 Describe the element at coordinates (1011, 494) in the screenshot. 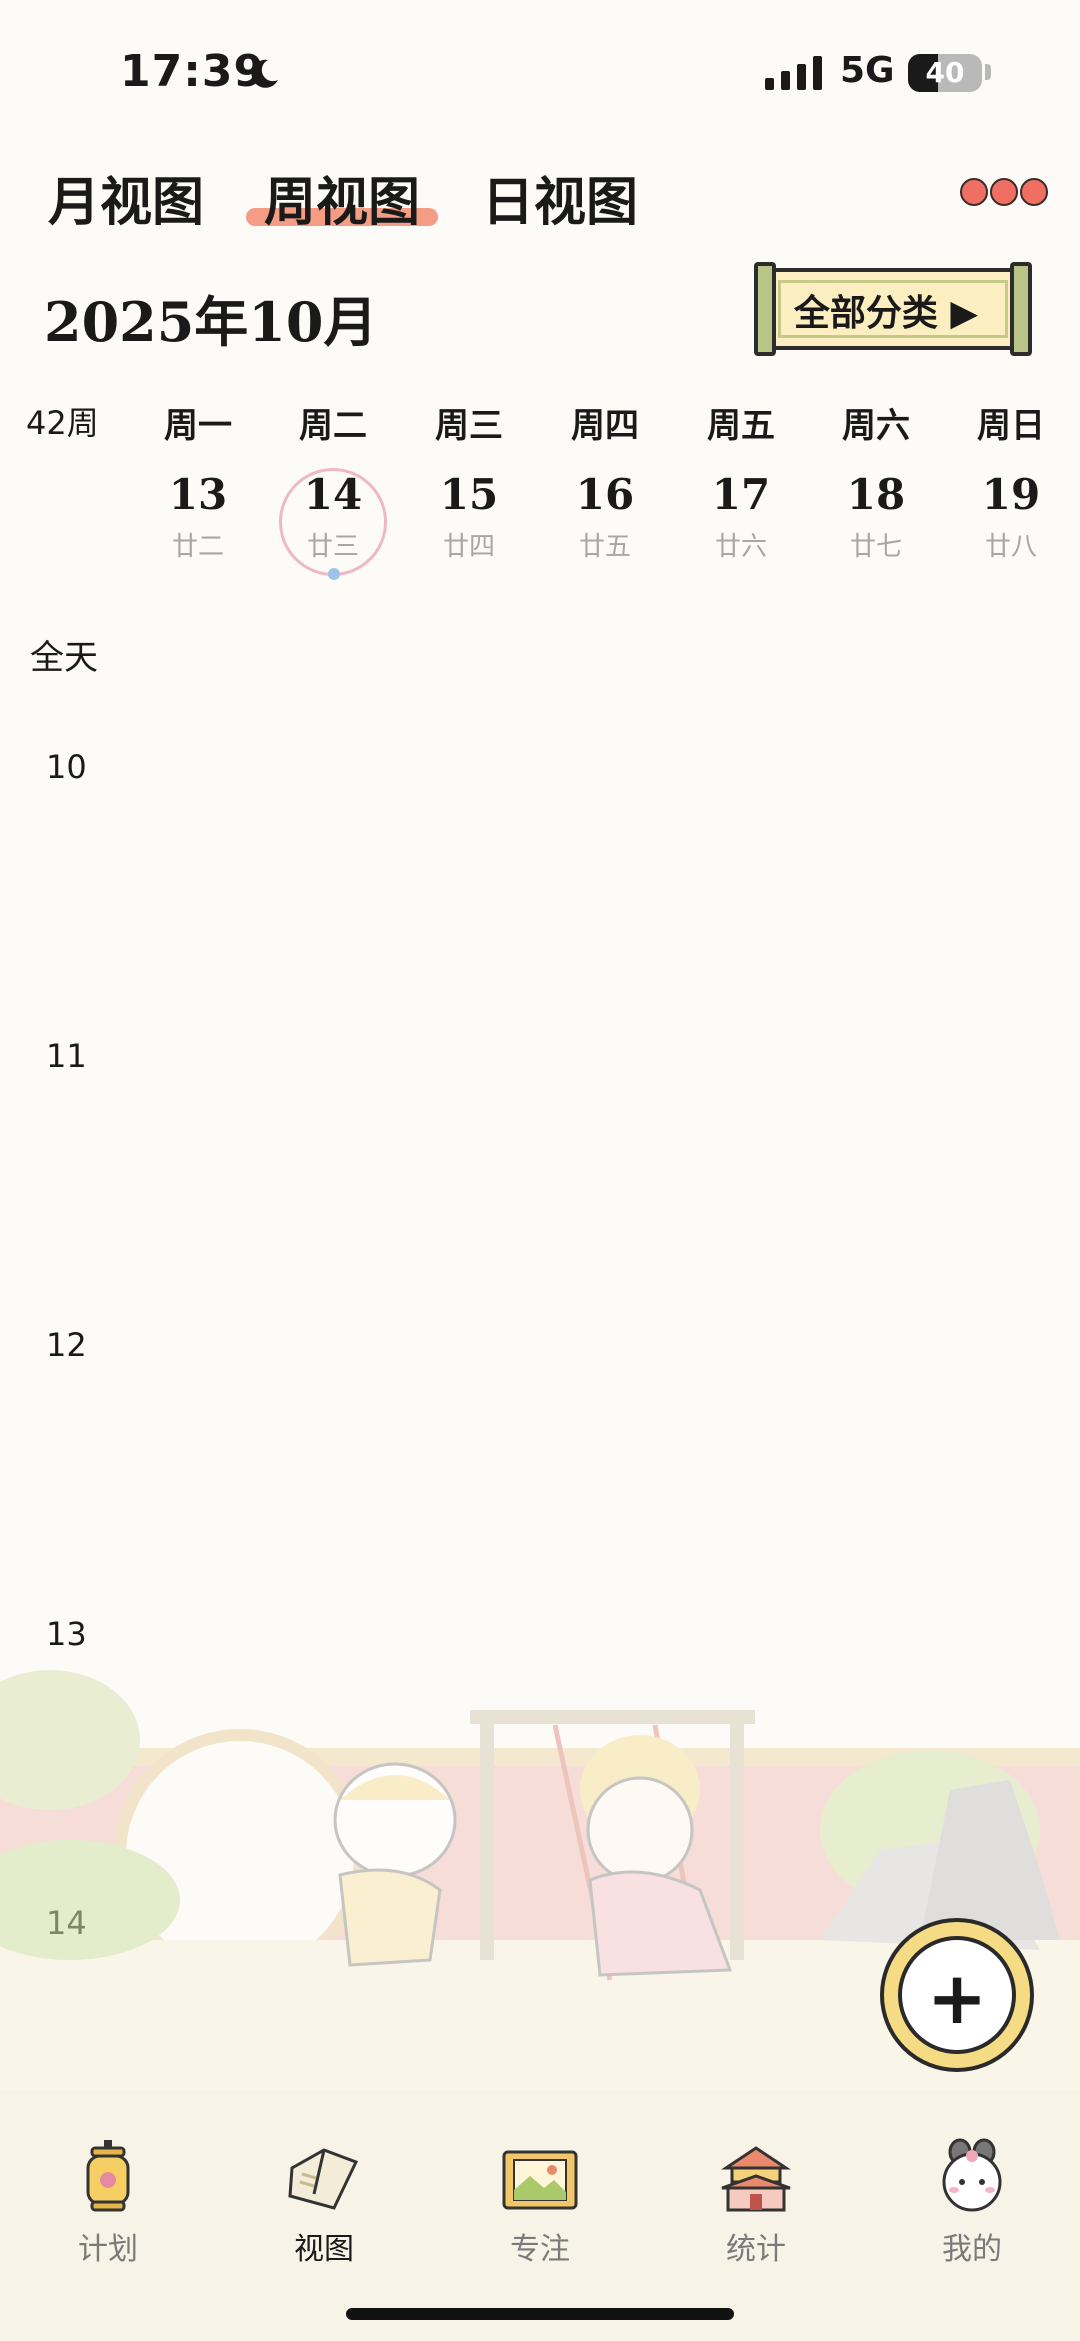

I see `day-cell-date: 19` at that location.